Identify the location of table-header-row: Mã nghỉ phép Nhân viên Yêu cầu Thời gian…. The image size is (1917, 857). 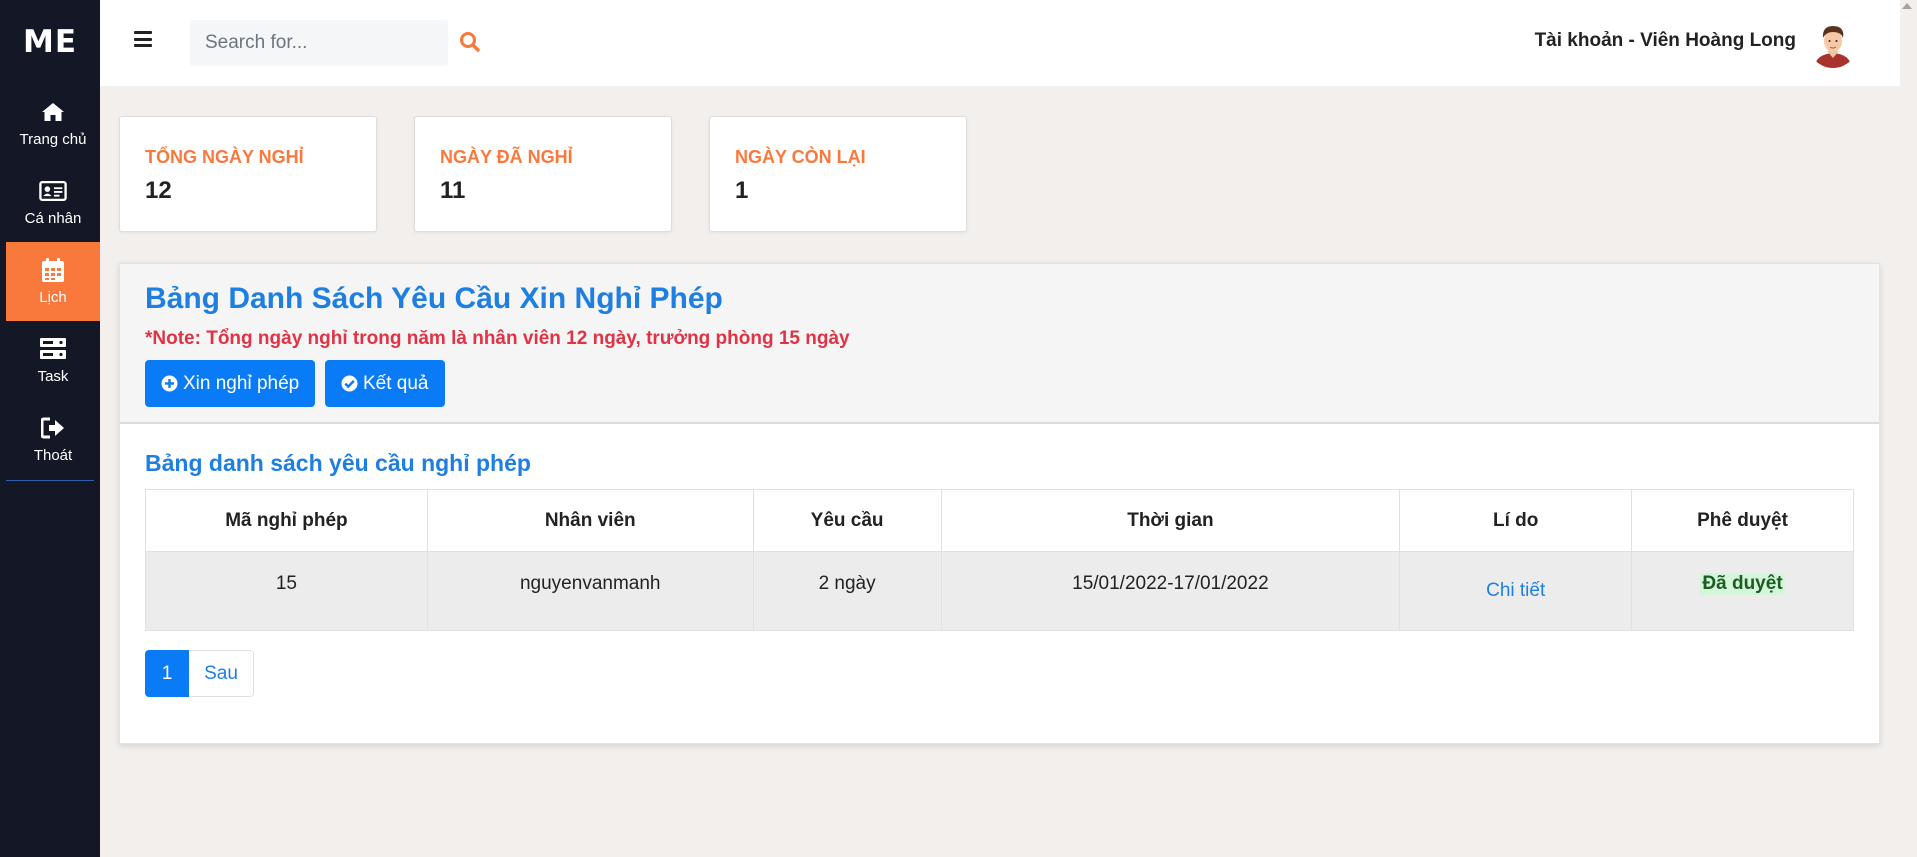
(999, 520).